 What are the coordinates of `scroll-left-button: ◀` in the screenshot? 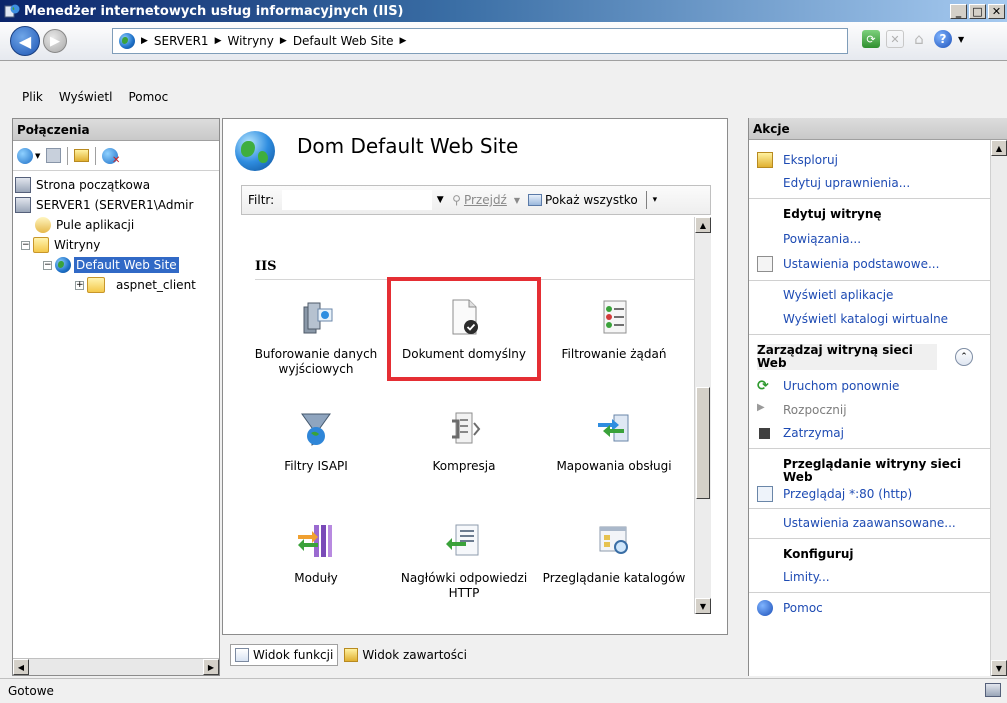 It's located at (21, 667).